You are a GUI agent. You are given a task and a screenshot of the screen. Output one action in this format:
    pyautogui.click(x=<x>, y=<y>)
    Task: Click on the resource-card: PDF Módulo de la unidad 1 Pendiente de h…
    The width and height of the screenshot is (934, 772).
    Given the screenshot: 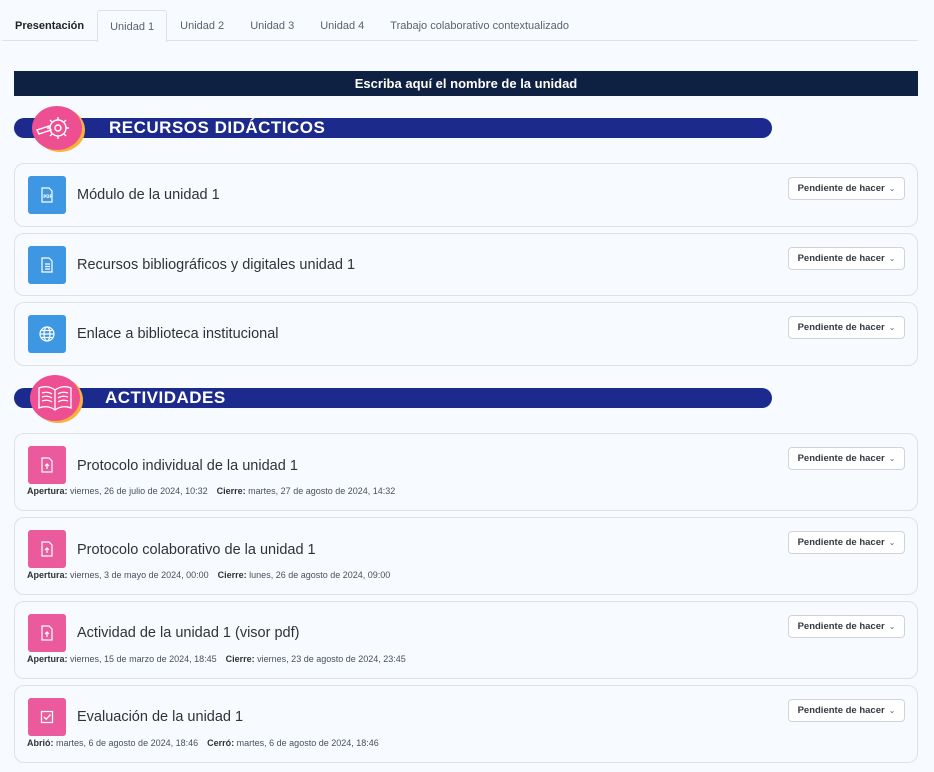 What is the action you would take?
    pyautogui.click(x=466, y=195)
    